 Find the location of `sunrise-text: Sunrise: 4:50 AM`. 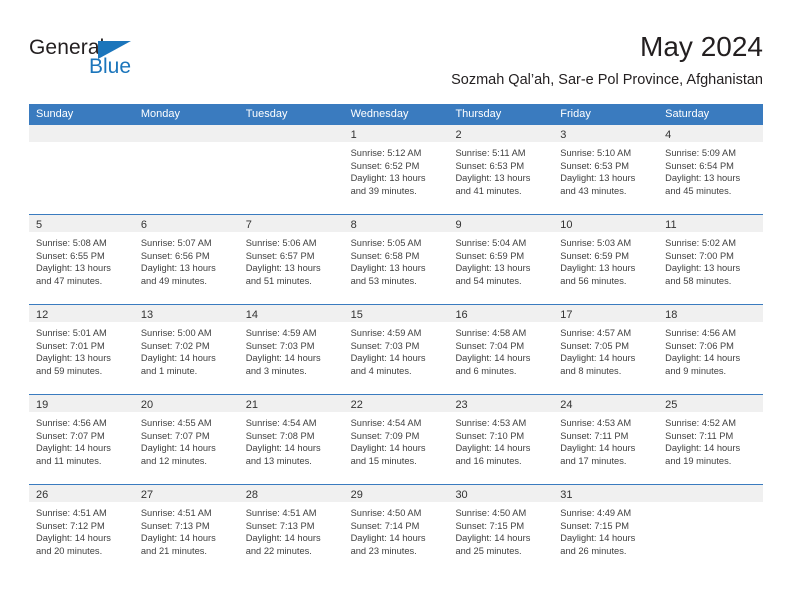

sunrise-text: Sunrise: 4:50 AM is located at coordinates (491, 513).